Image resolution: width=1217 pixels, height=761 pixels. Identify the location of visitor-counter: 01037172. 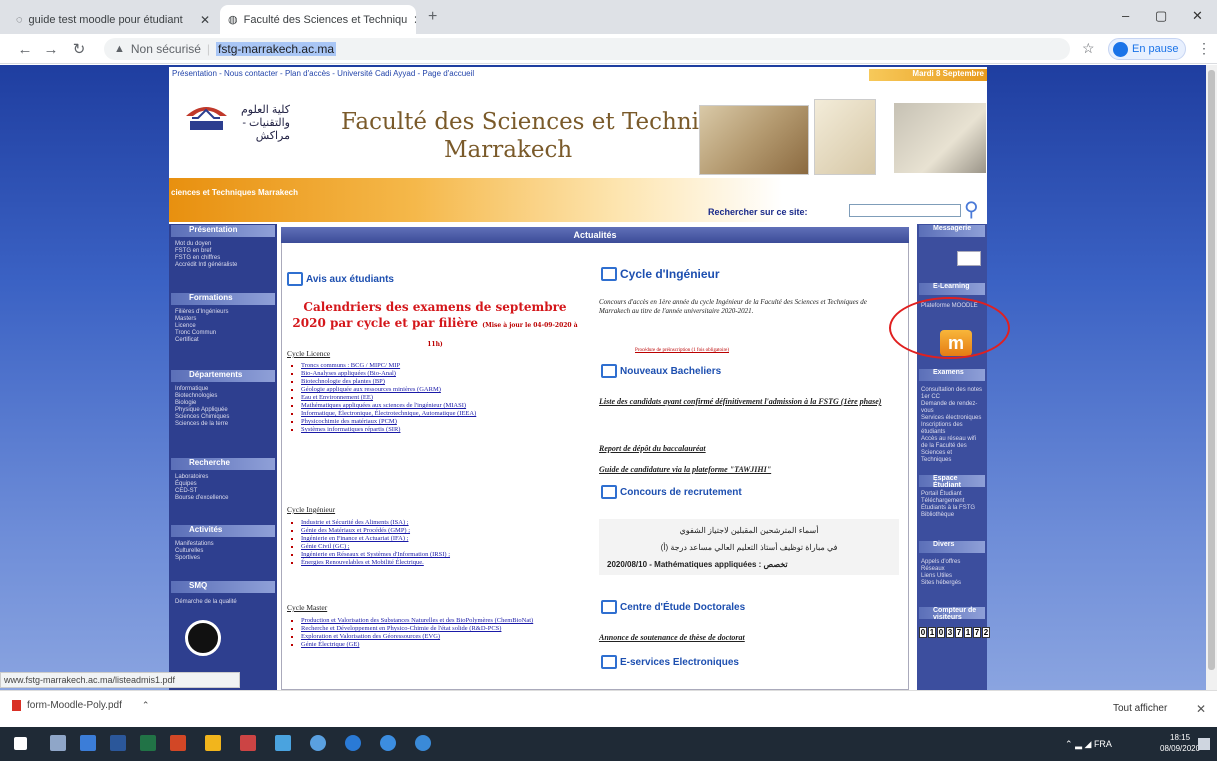
(954, 632).